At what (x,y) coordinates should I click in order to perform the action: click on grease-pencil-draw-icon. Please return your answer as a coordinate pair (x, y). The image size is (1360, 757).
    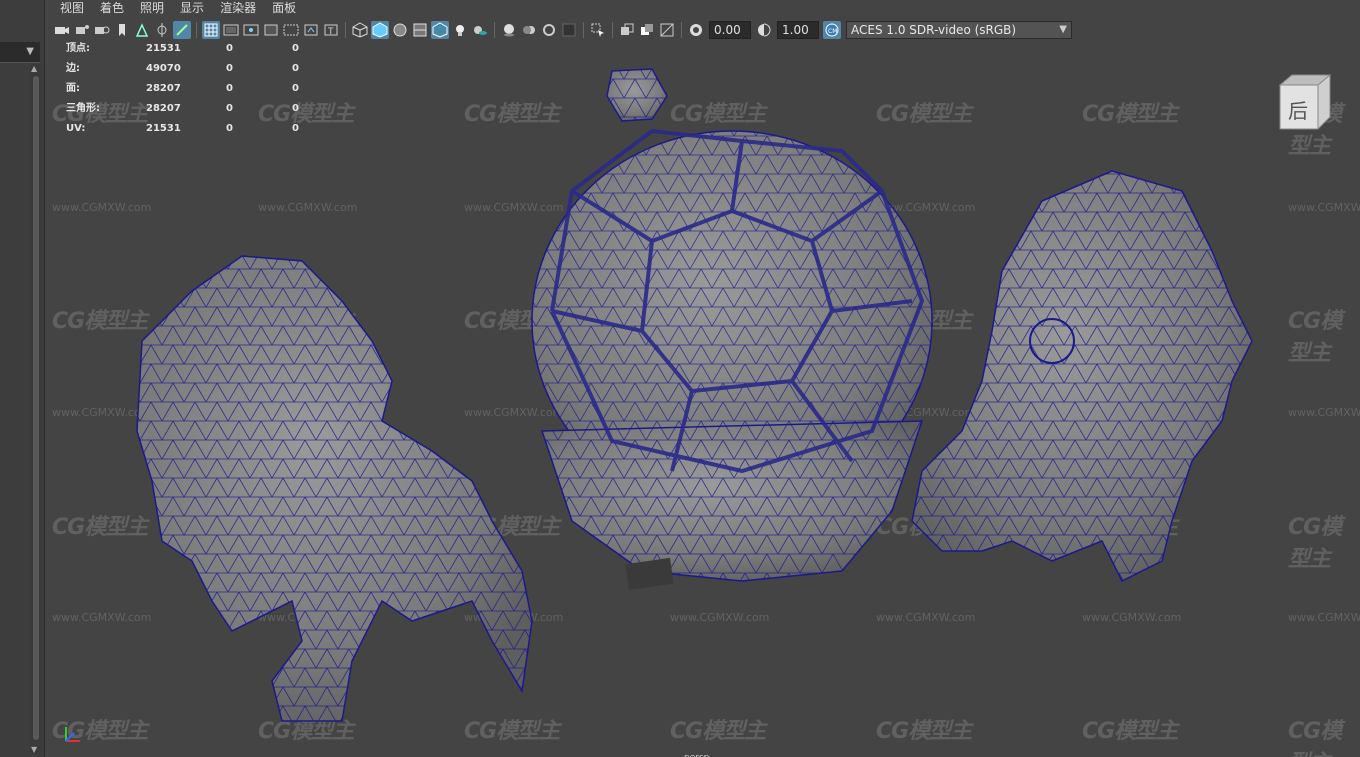
    Looking at the image, I should click on (182, 29).